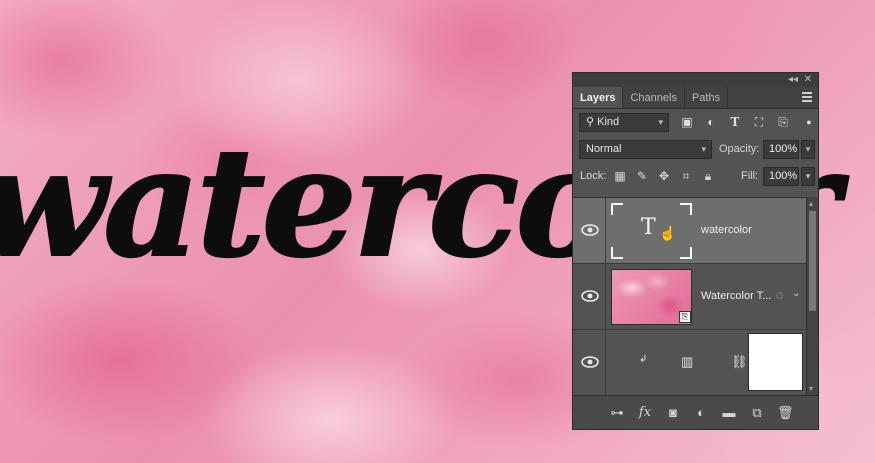 Image resolution: width=875 pixels, height=463 pixels. What do you see at coordinates (726, 230) in the screenshot?
I see `layer-name: watercolor` at bounding box center [726, 230].